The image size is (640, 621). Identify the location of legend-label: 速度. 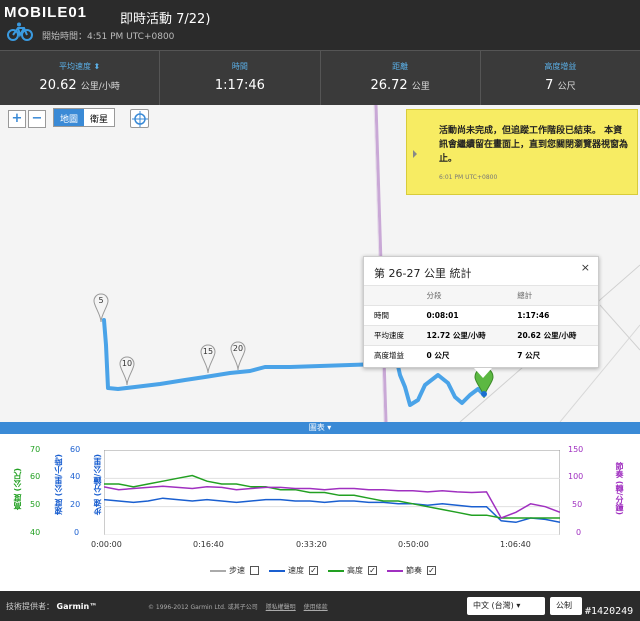
(296, 570).